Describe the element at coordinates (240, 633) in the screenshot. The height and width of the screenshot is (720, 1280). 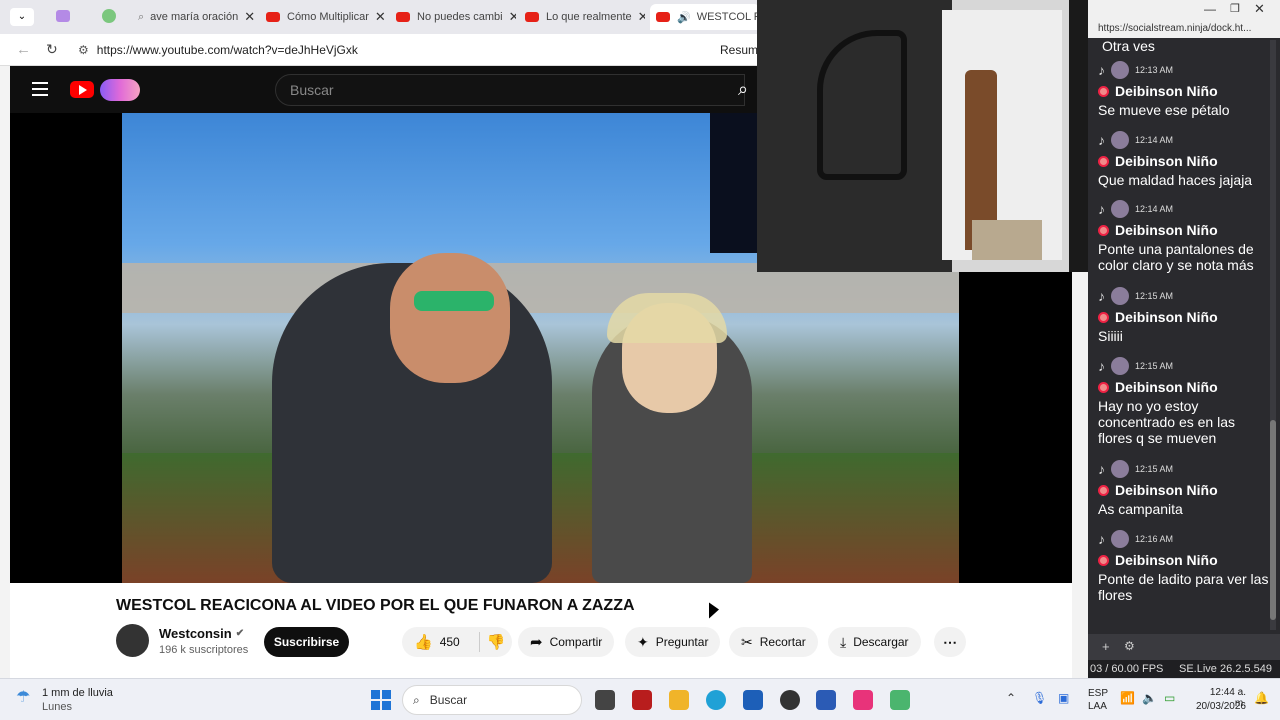
I see `verified-icon: ✔` at that location.